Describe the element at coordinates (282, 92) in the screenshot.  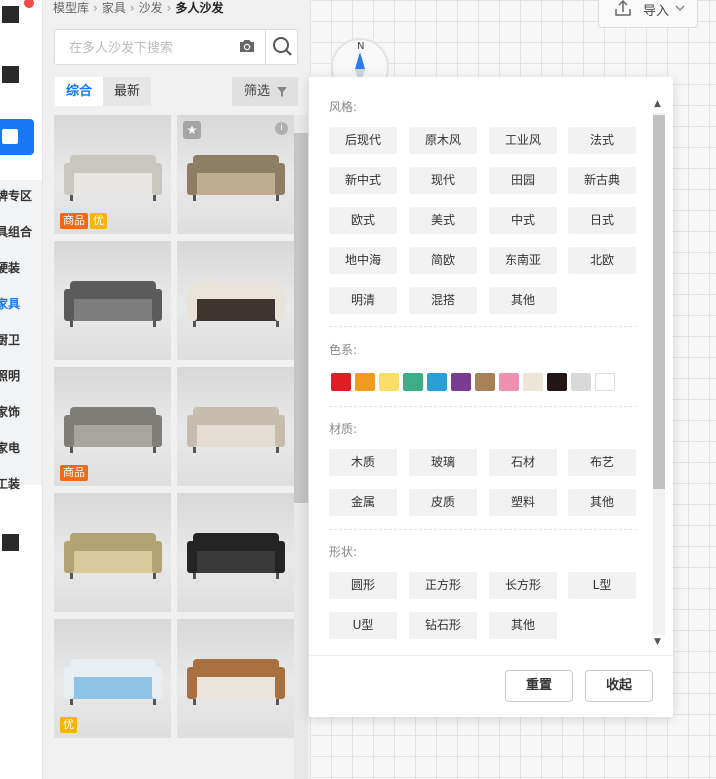
I see `funnel-icon` at that location.